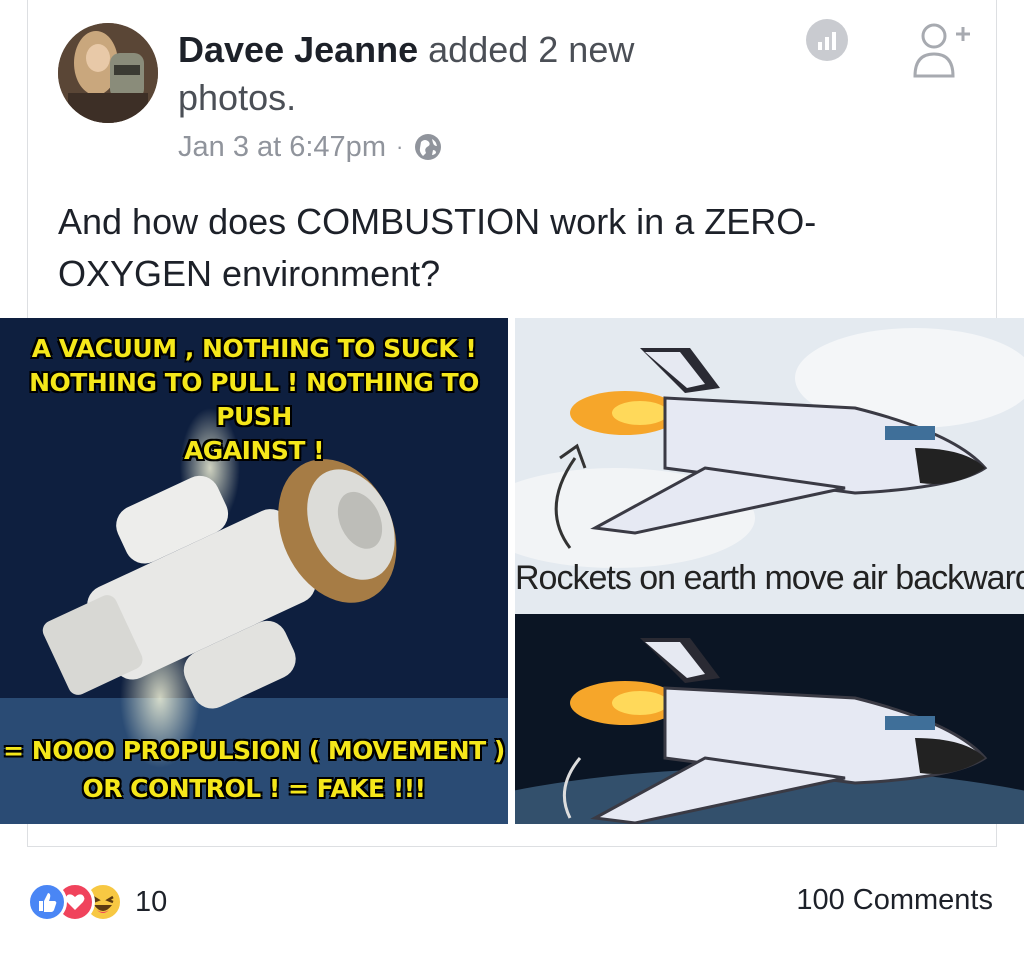 Image resolution: width=1024 pixels, height=955 pixels. I want to click on reactions-summary: 10, so click(97, 902).